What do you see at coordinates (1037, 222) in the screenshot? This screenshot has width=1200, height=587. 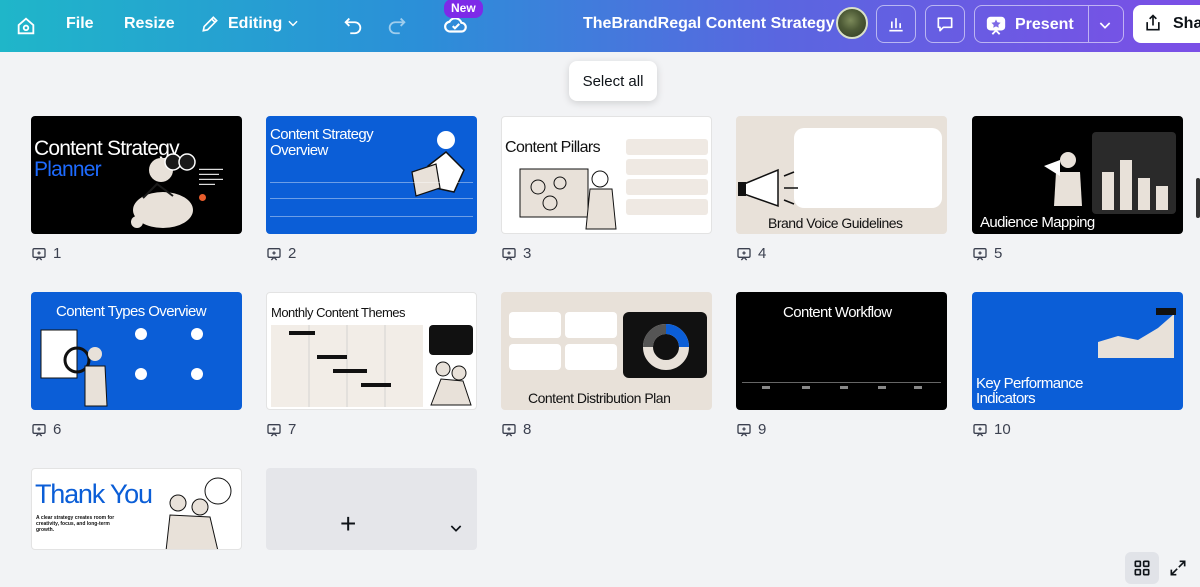 I see `page-title: Audience Mapping` at bounding box center [1037, 222].